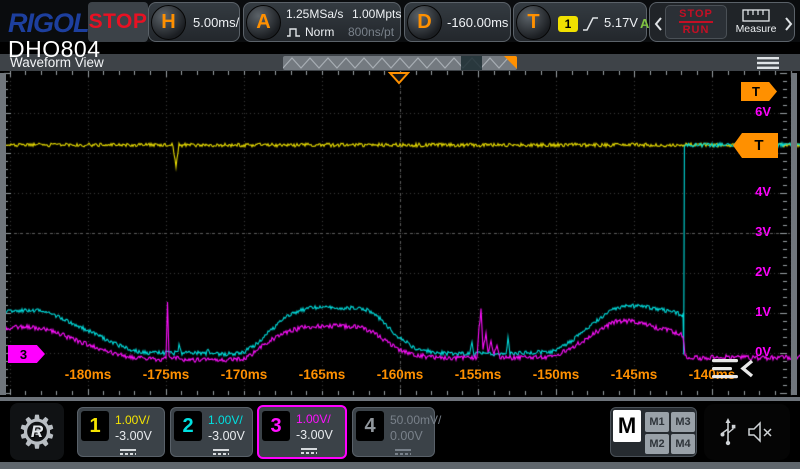  I want to click on trigger-auto-flag: A, so click(645, 23).